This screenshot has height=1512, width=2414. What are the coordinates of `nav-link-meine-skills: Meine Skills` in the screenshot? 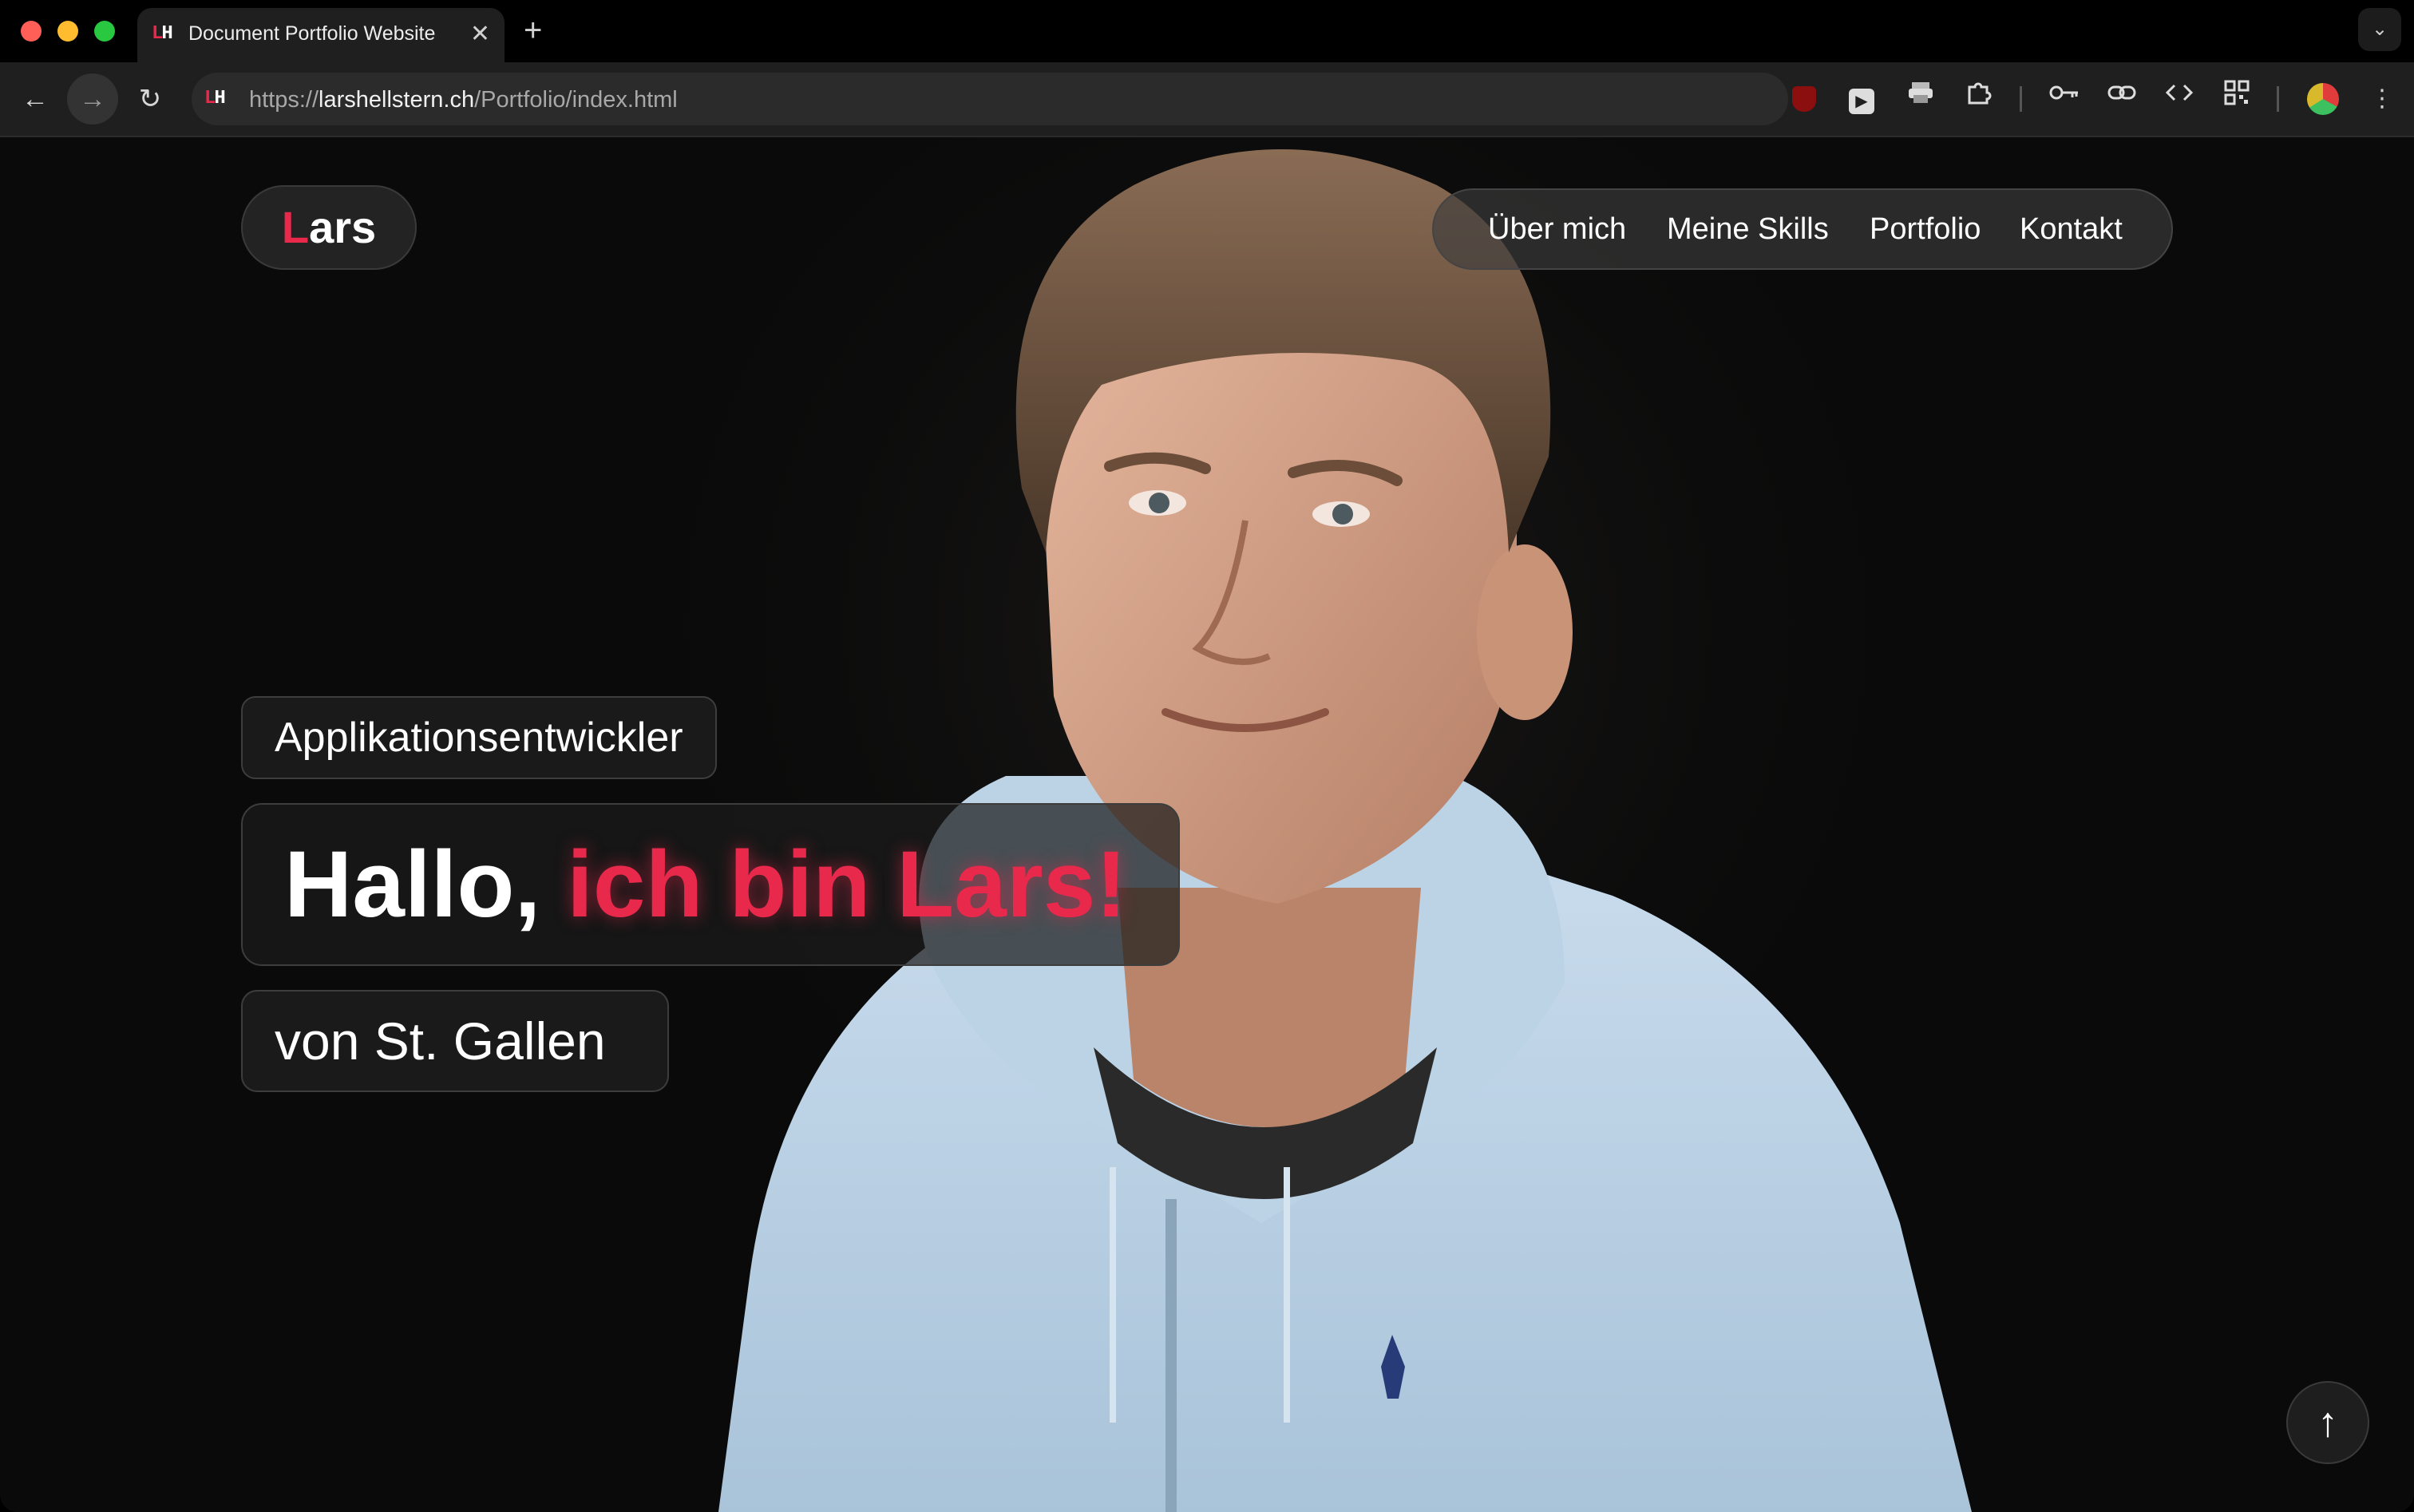 It's located at (1748, 229).